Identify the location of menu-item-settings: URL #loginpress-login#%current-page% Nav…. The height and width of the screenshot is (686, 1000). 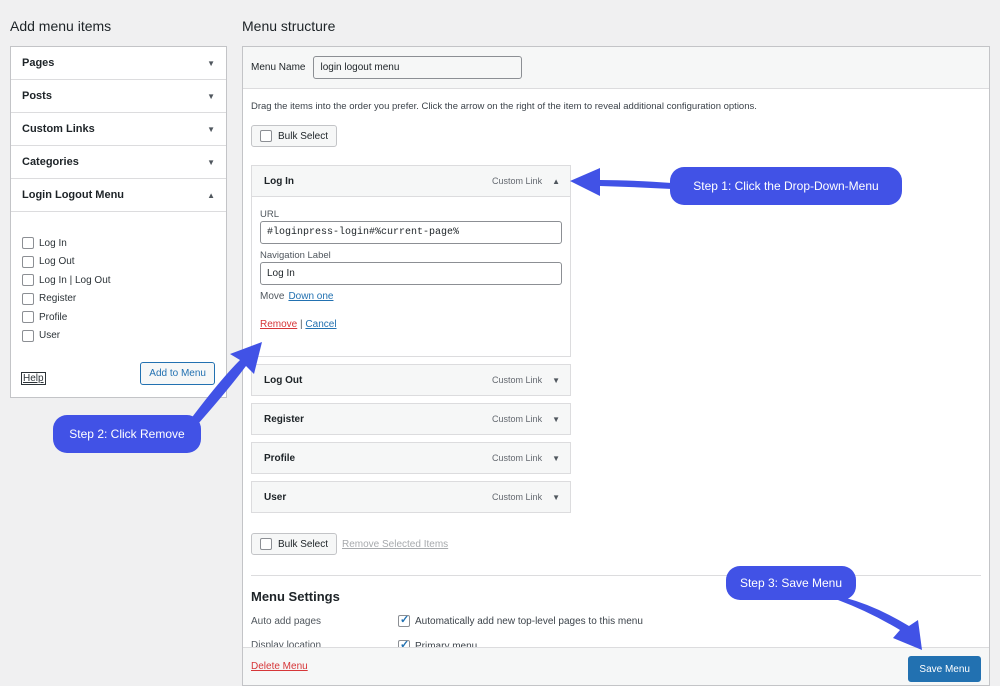
(411, 277).